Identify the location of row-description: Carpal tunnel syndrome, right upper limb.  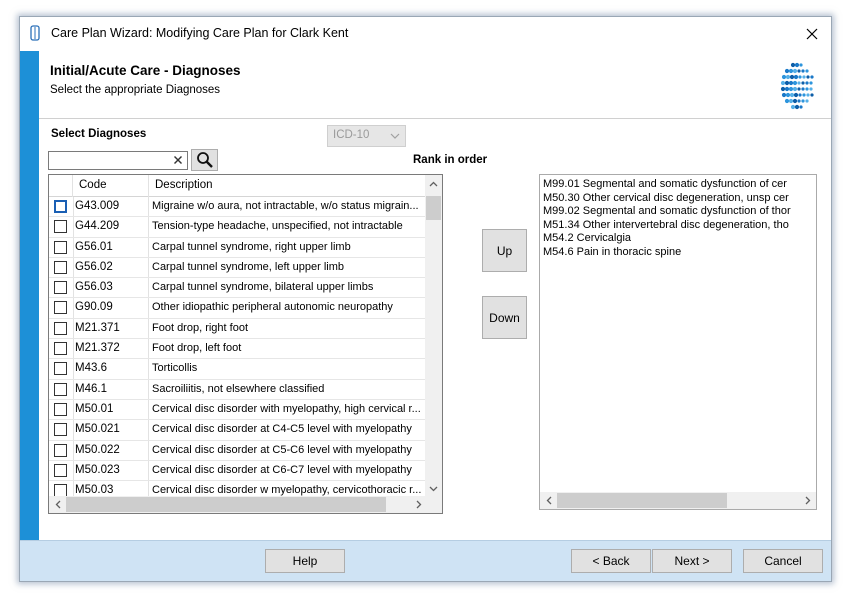
(251, 246).